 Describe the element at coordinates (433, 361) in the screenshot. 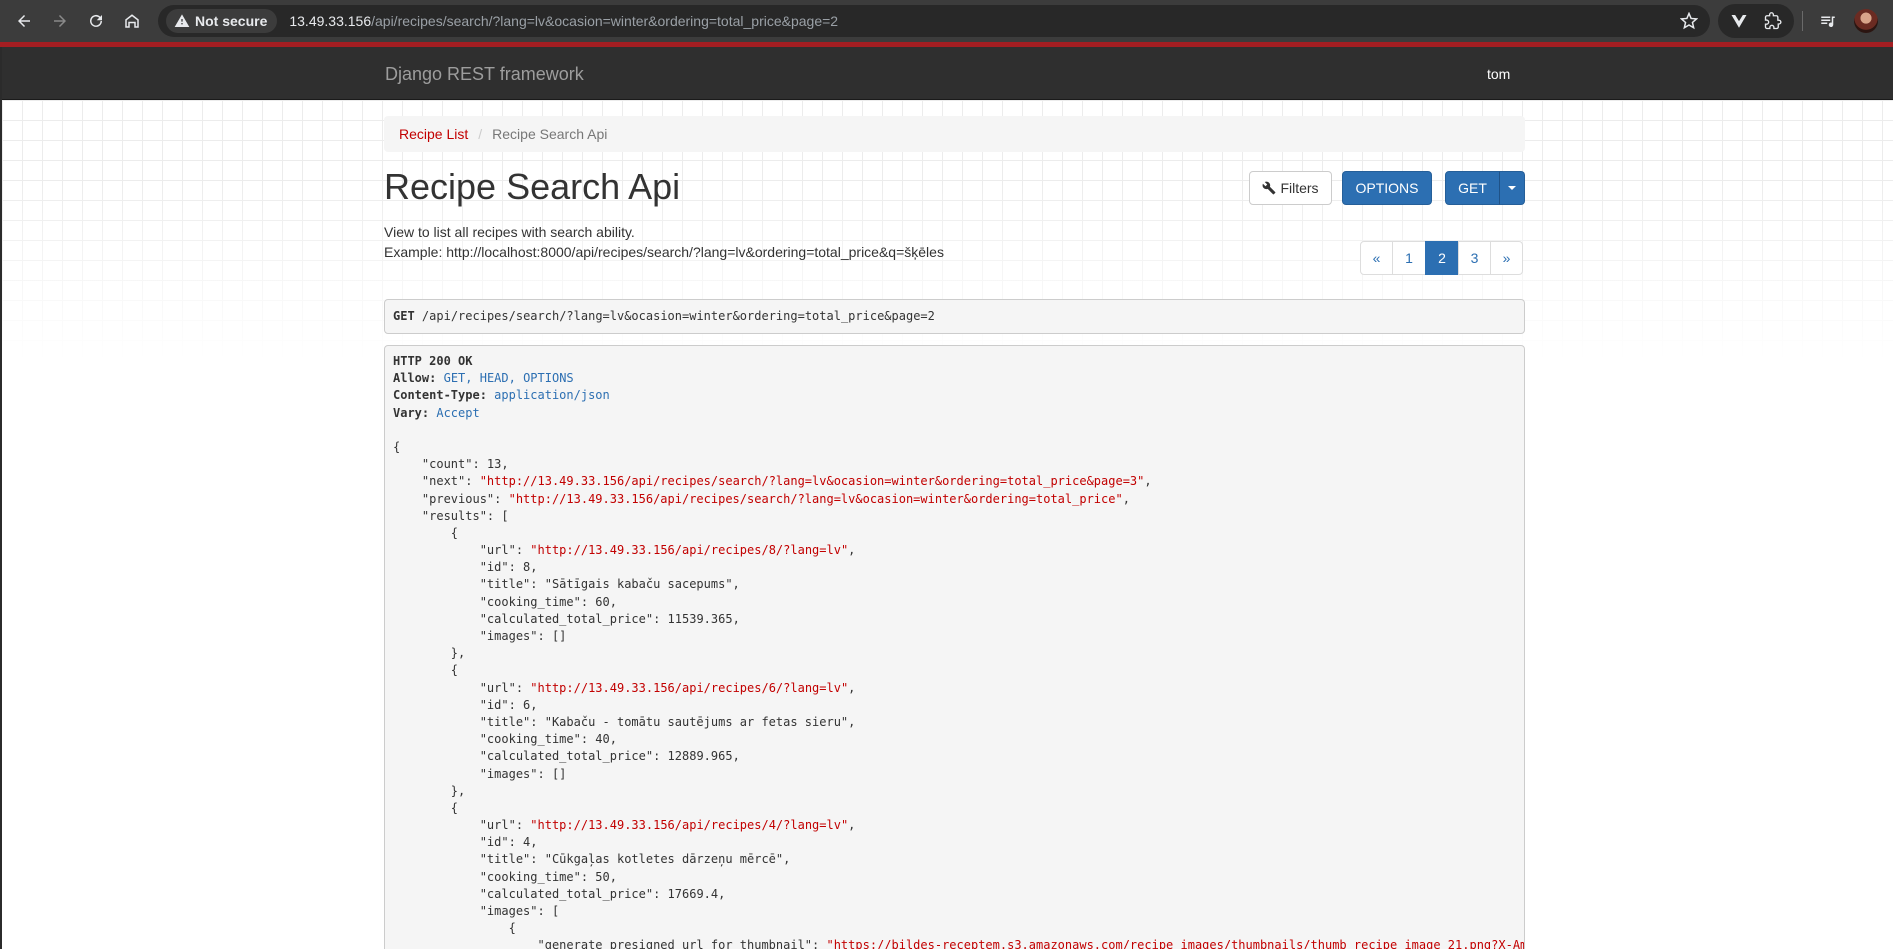

I see `response-status: HTTP 200 OK` at that location.